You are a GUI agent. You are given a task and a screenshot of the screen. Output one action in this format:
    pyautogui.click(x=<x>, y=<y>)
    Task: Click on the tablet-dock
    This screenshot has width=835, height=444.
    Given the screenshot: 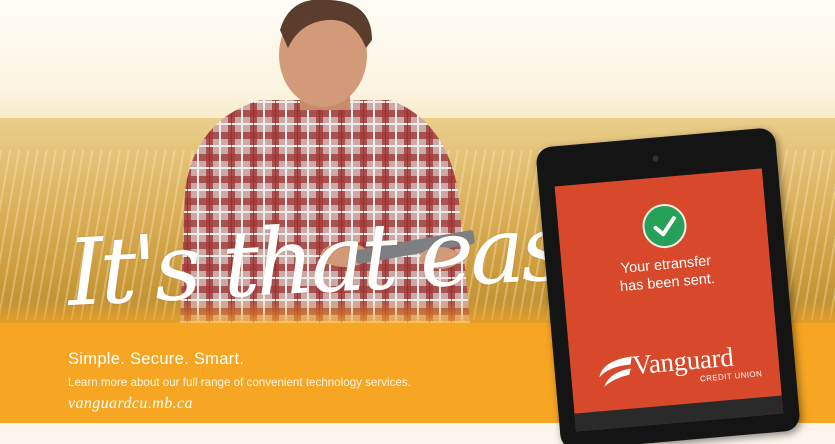 What is the action you would take?
    pyautogui.click(x=679, y=413)
    